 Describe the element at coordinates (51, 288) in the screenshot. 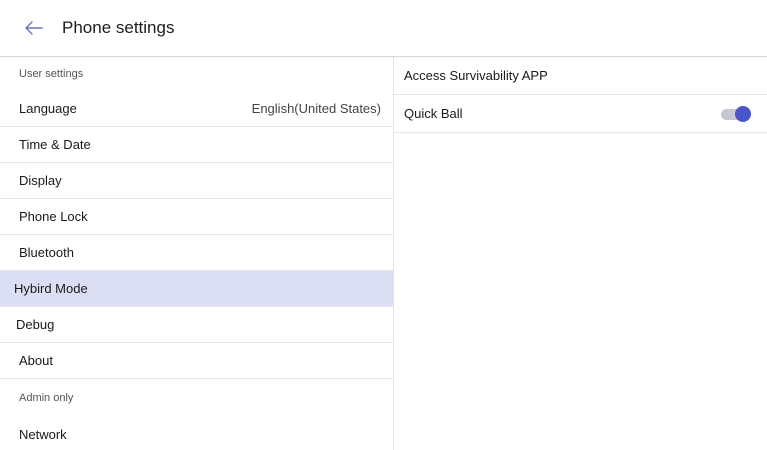

I see `sidebar-item-label: Hybird Mode` at that location.